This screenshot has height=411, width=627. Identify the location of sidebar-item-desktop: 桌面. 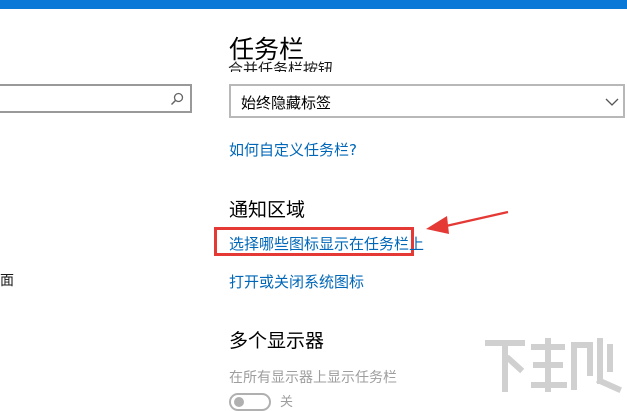
(7, 280).